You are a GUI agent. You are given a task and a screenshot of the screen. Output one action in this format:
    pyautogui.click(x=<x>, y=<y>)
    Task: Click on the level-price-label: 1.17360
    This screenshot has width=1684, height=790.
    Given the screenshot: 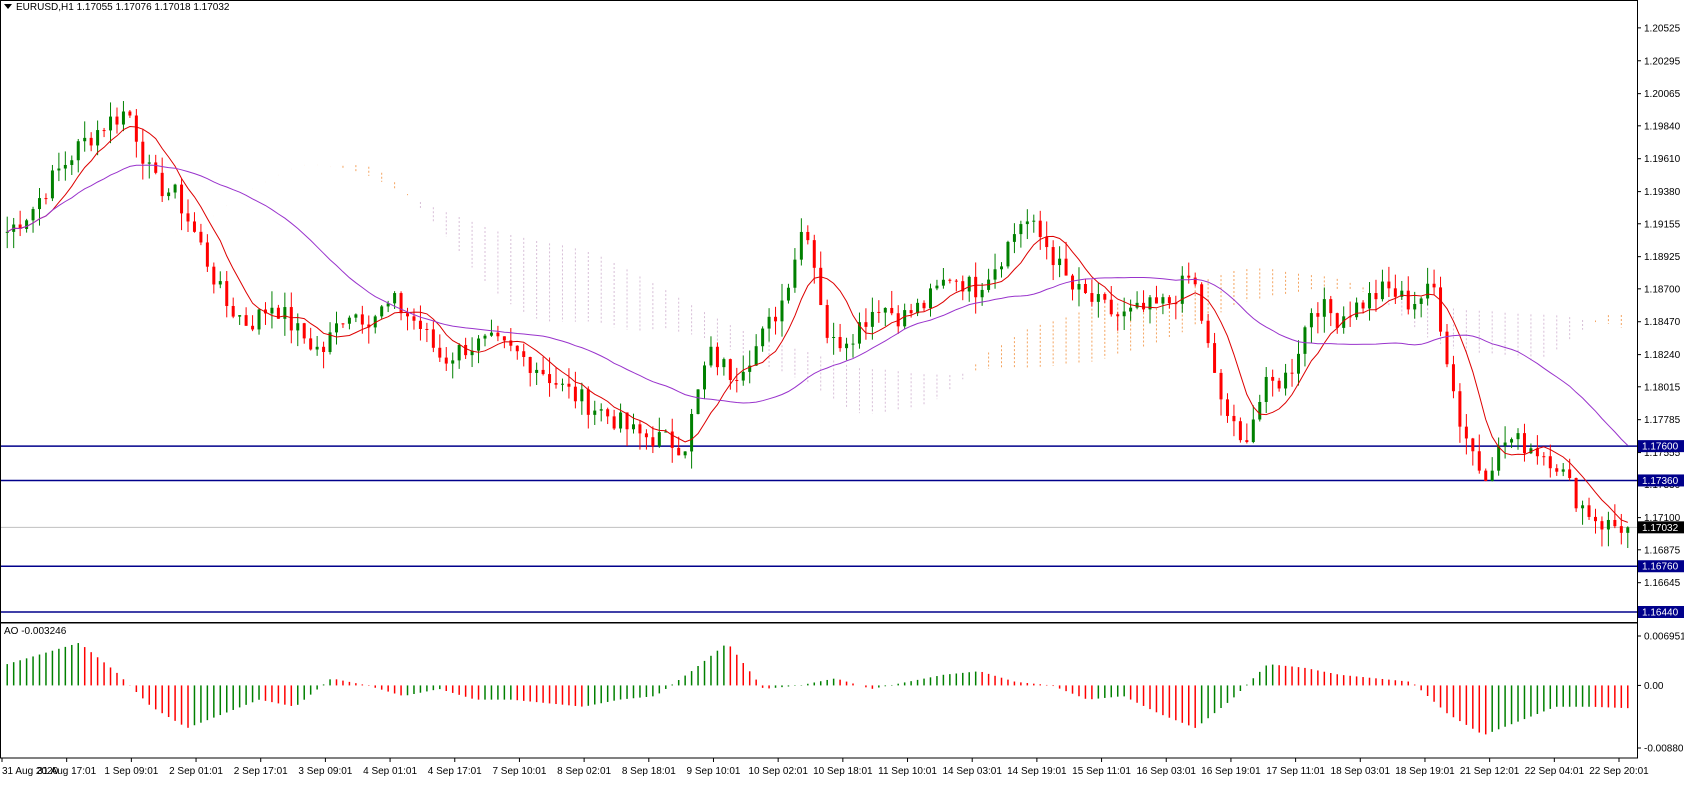 What is the action you would take?
    pyautogui.click(x=1660, y=481)
    